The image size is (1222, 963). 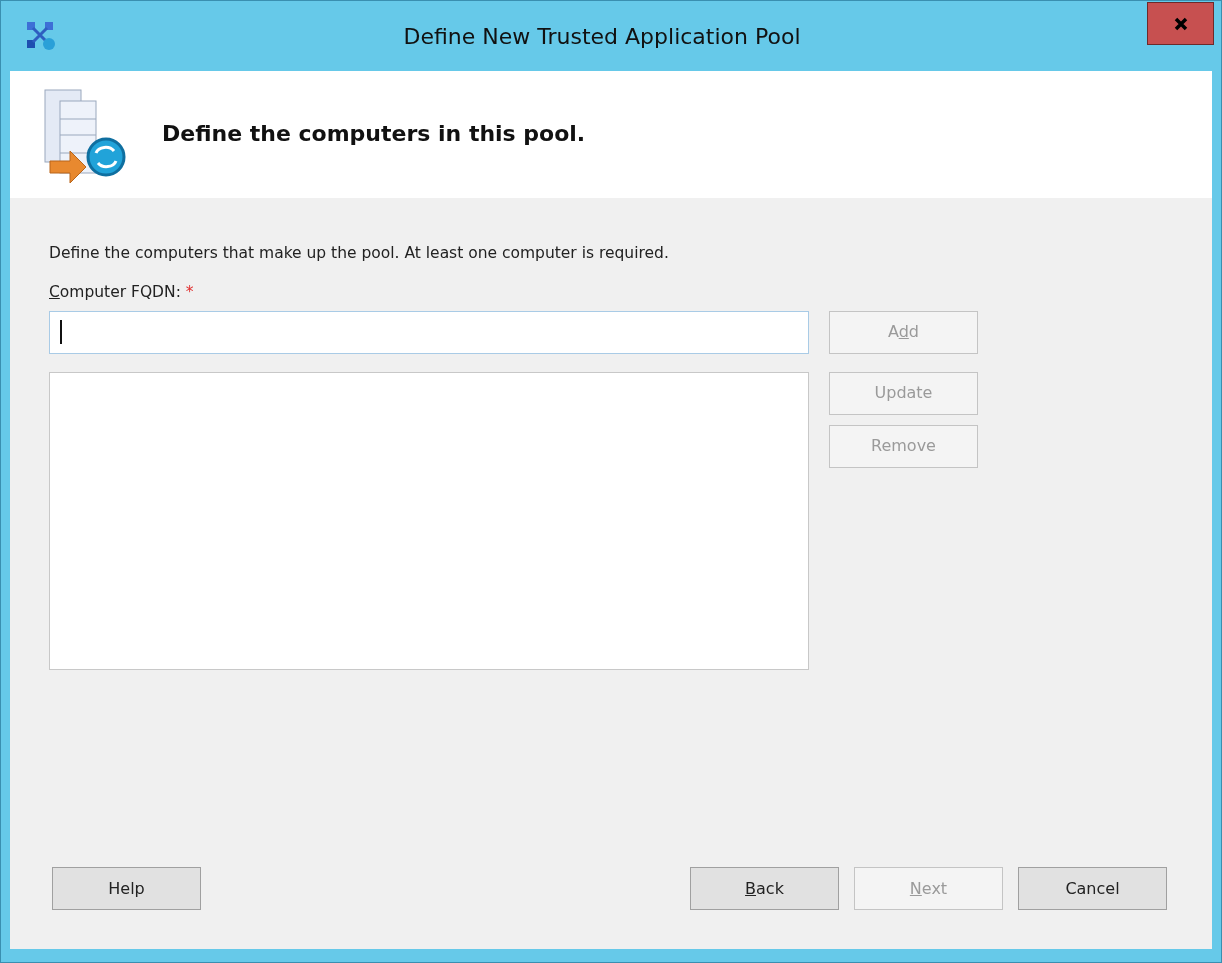 I want to click on close-button, so click(x=1180, y=23).